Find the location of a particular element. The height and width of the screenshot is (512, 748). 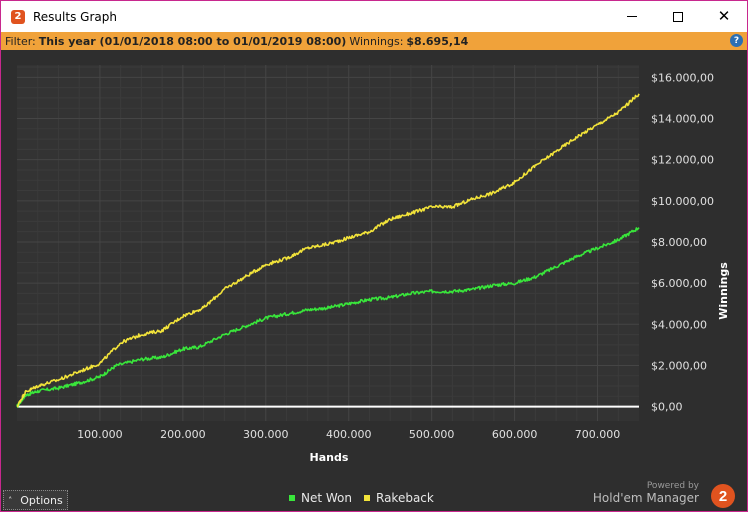

y-tick-label: $12.000,00 is located at coordinates (682, 160).